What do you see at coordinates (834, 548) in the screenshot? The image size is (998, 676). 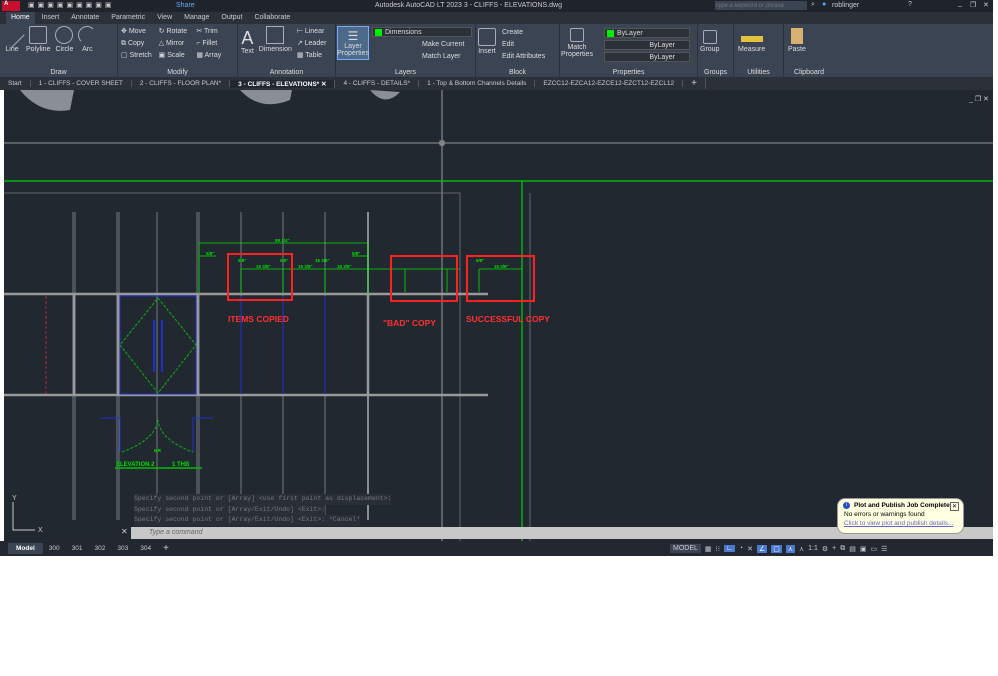 I see `plus-icon: +` at bounding box center [834, 548].